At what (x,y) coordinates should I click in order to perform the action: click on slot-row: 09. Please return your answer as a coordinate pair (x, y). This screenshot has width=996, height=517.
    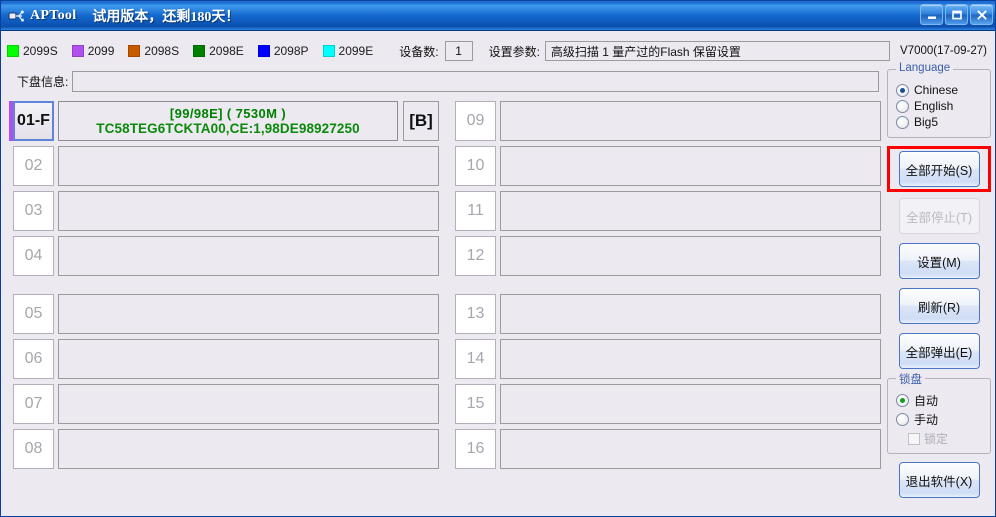
    Looking at the image, I should click on (666, 121).